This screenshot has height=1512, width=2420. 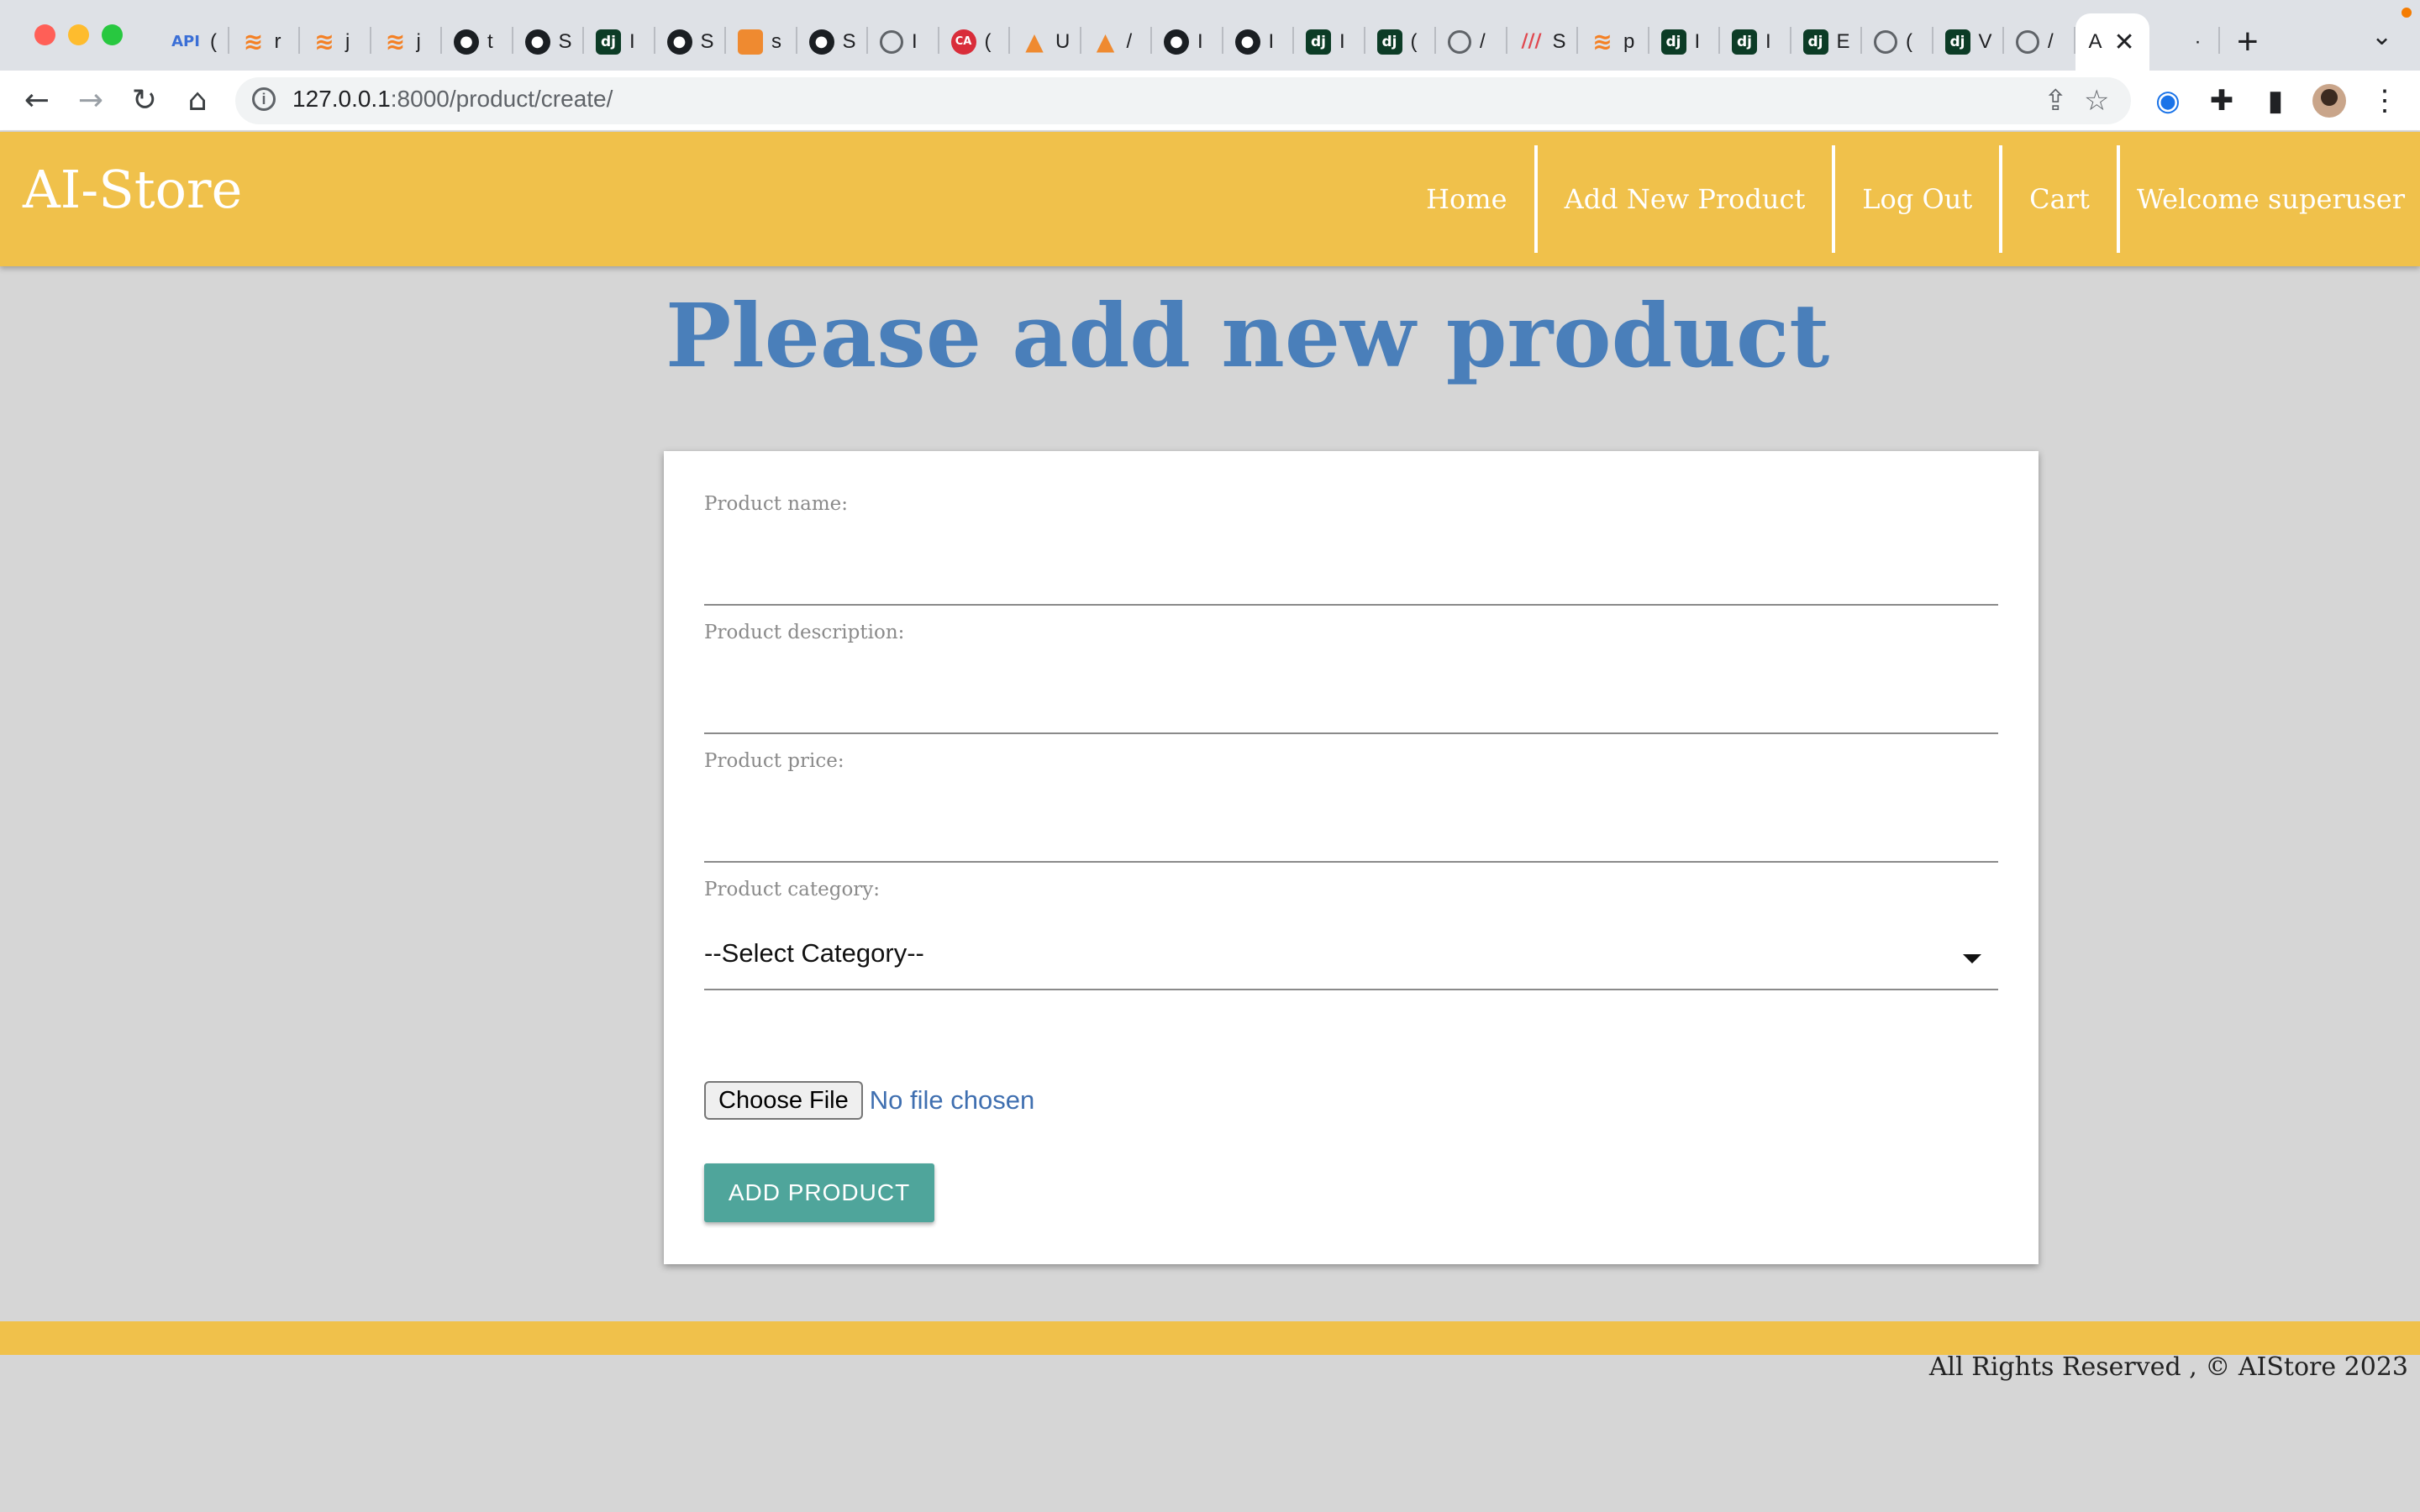 I want to click on tab-search-chevron-icon: ⌄, so click(x=2382, y=36).